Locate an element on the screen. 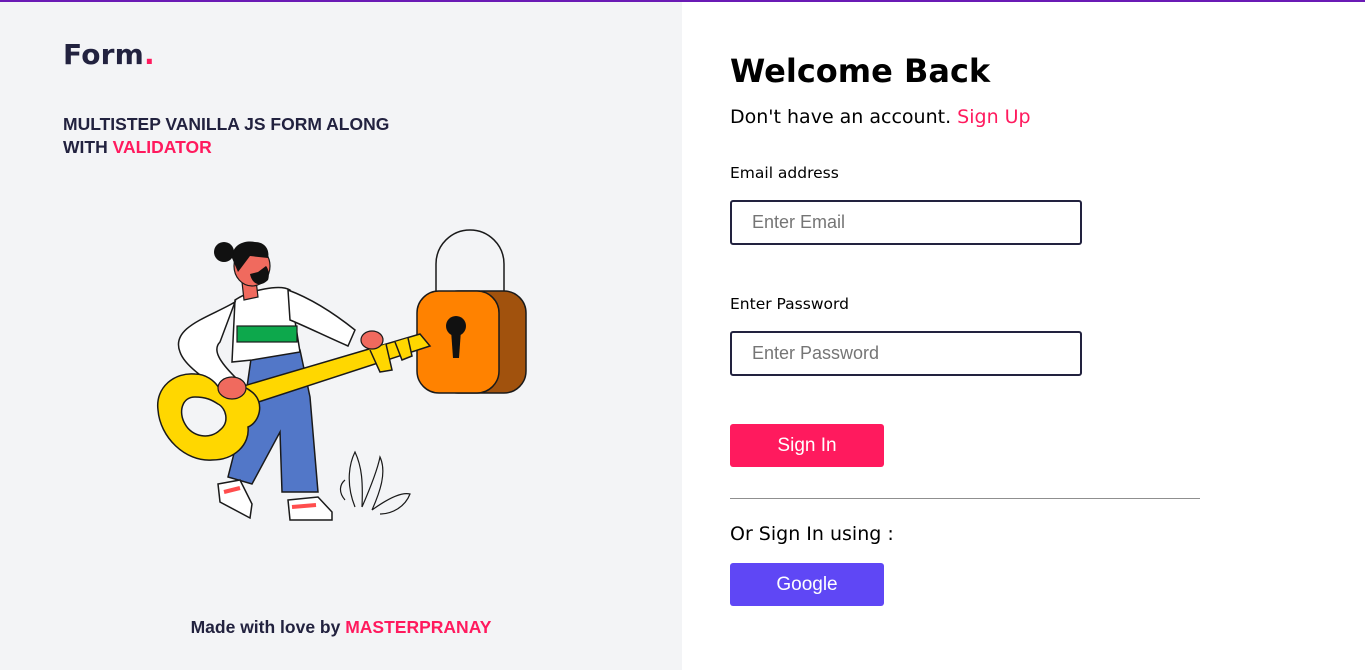  footer-credit: Made with love by MASTERPRANAY is located at coordinates (341, 627).